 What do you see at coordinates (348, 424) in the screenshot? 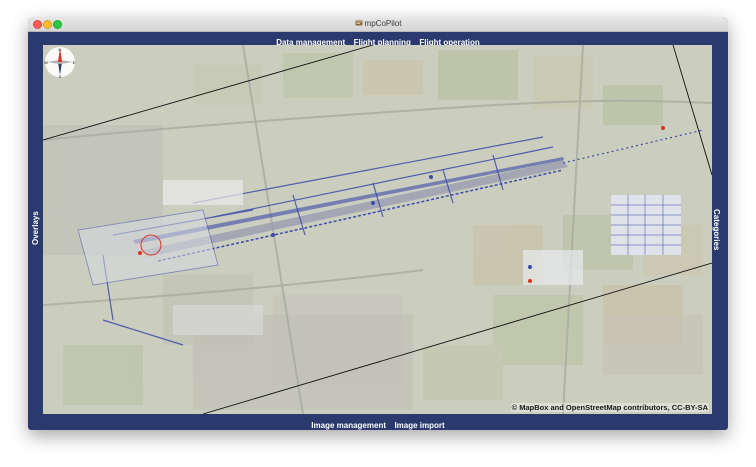
I see `image-management-tab: Image management` at bounding box center [348, 424].